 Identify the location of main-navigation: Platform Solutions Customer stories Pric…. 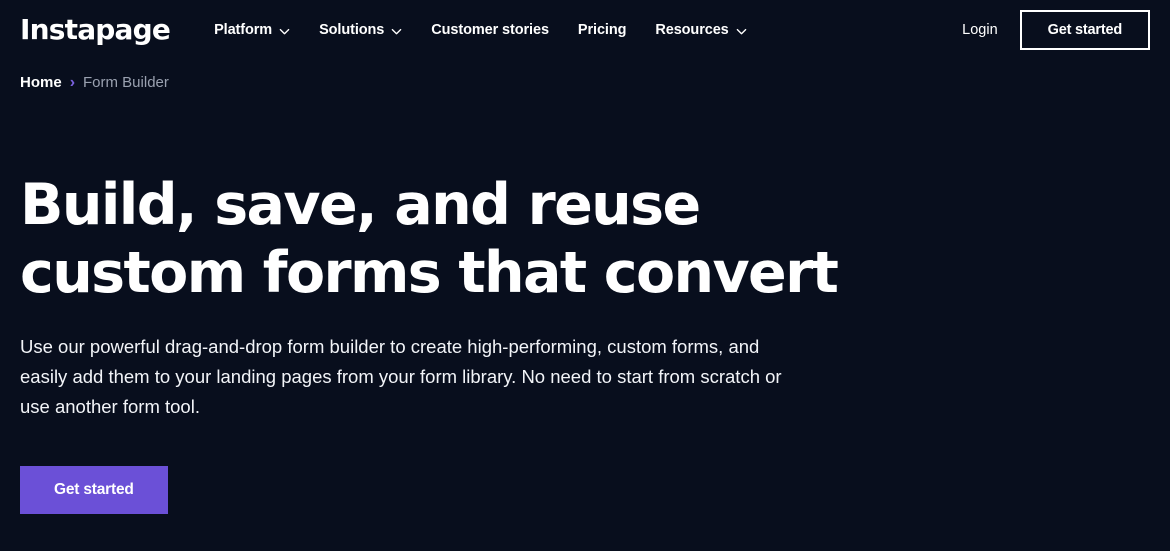
(588, 30).